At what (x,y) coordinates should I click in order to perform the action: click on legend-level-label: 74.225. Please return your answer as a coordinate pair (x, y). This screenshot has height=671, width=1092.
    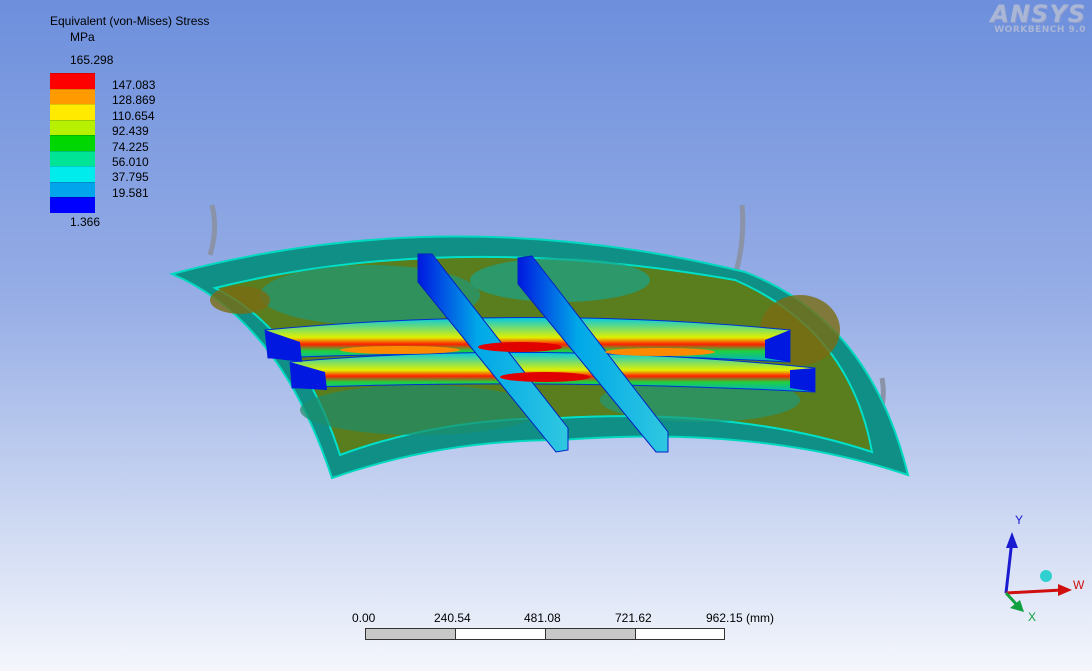
    Looking at the image, I should click on (130, 146).